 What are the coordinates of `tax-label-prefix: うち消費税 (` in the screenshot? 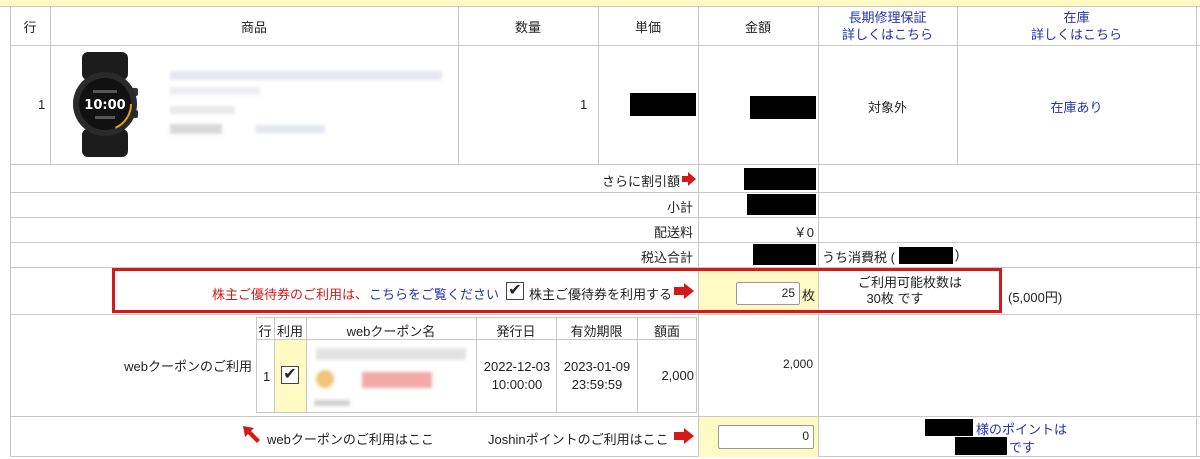 It's located at (858, 257).